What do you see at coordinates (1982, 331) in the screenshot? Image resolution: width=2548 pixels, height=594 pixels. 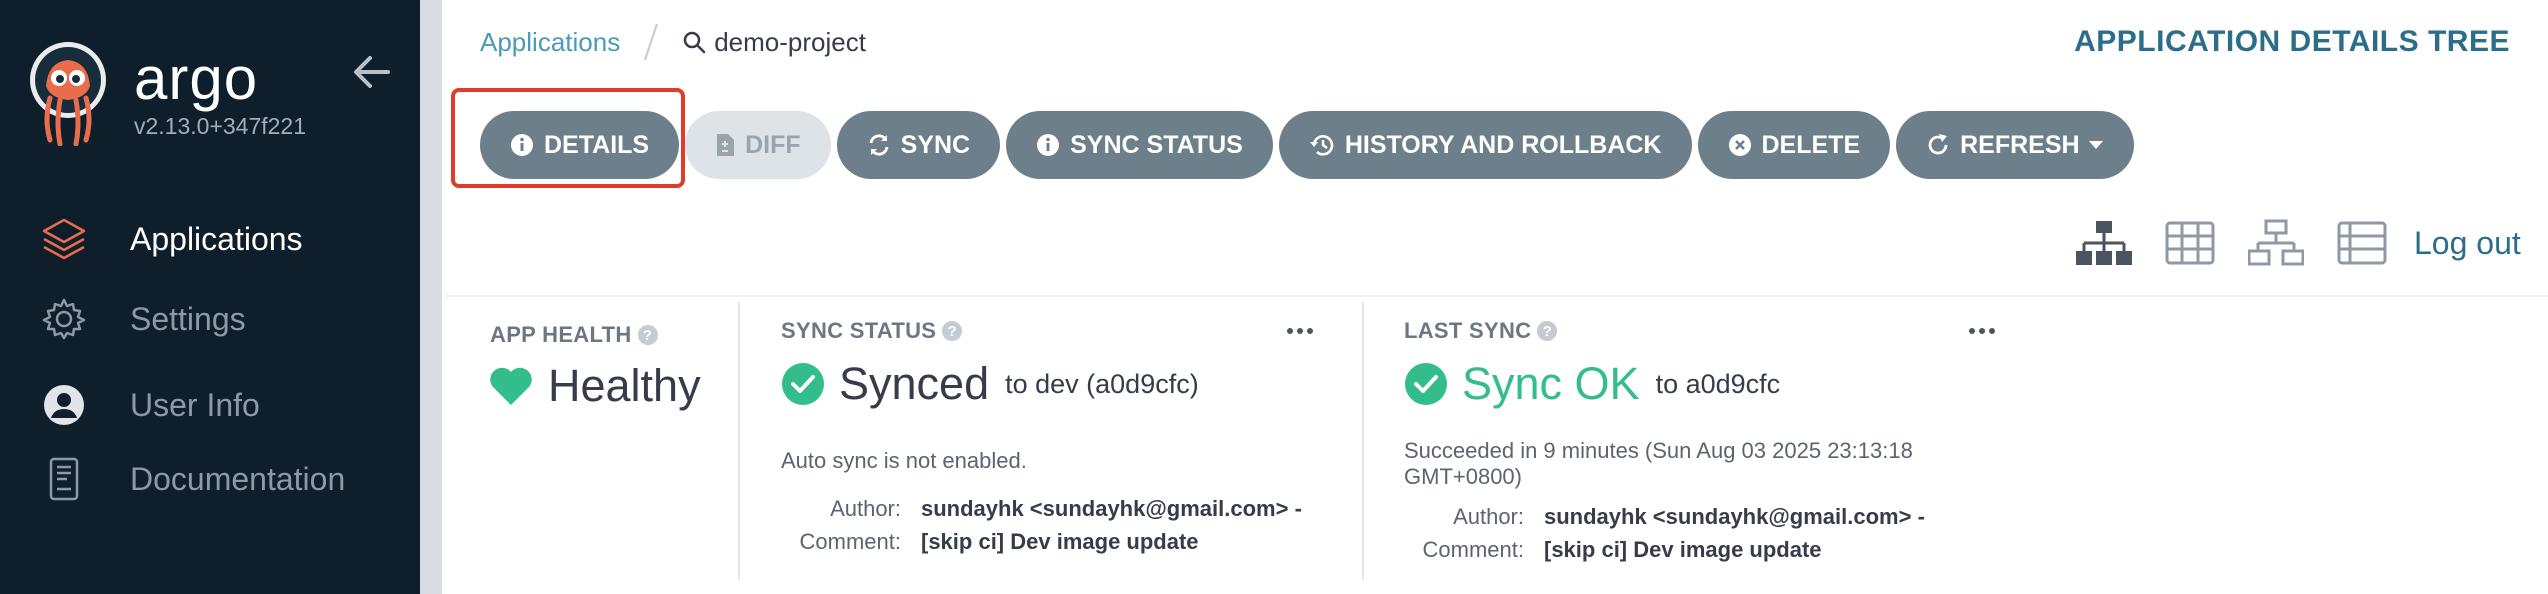 I see `last-sync-more-icon` at bounding box center [1982, 331].